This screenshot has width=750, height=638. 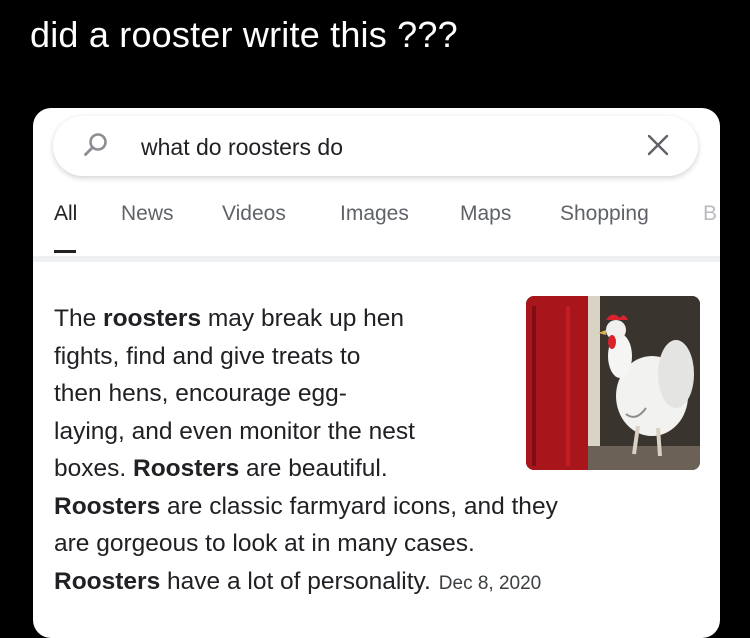 I want to click on search-icon, so click(x=96, y=145).